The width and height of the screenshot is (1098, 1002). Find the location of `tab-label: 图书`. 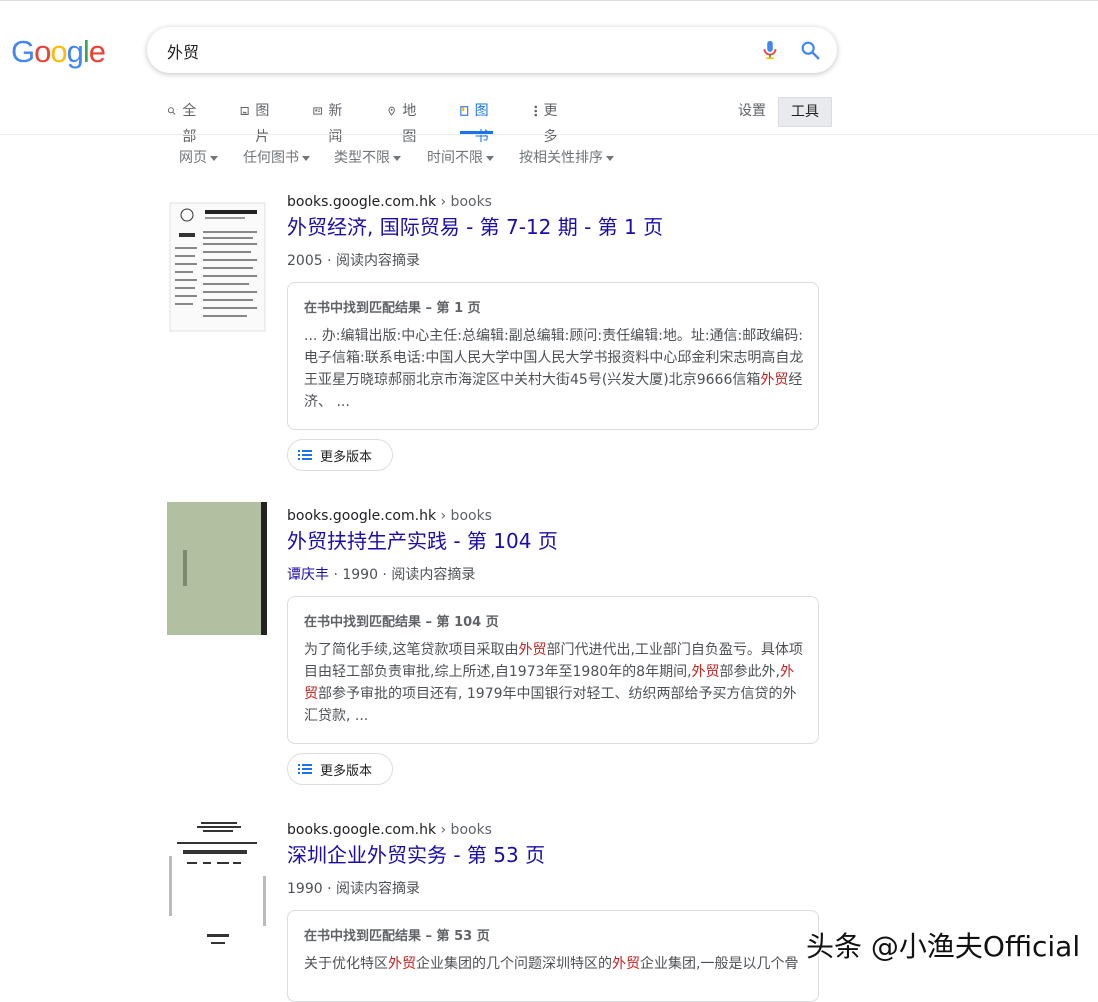

tab-label: 图书 is located at coordinates (481, 124).